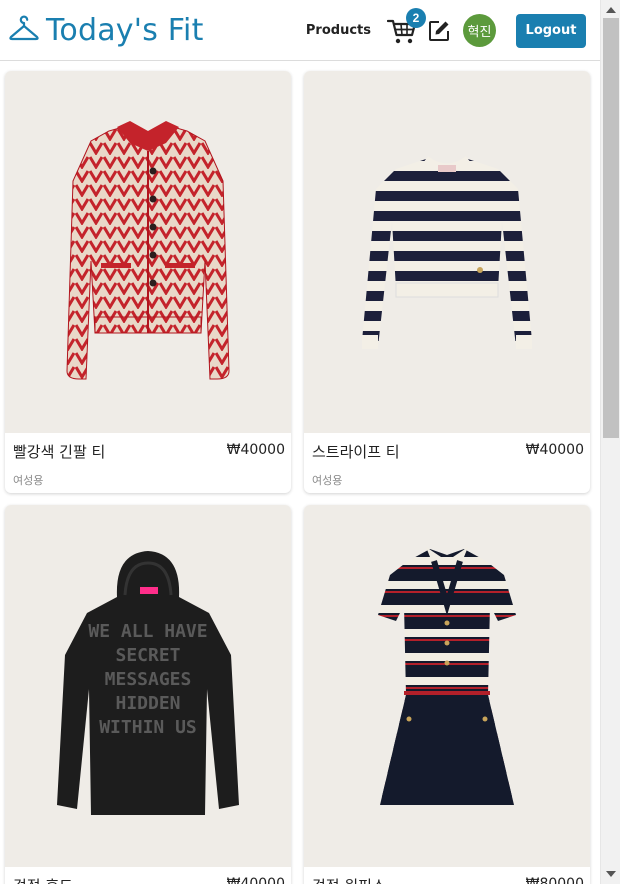 The width and height of the screenshot is (620, 884). I want to click on scroll-down-arrow-icon, so click(610, 874).